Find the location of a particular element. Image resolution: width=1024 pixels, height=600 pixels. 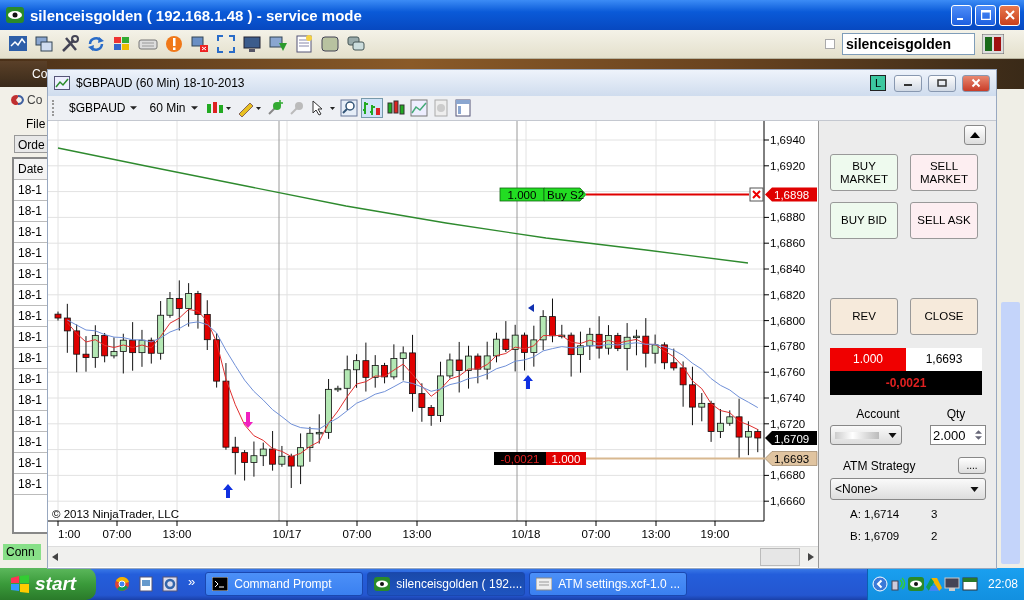

qty-label: Qty is located at coordinates (956, 414).